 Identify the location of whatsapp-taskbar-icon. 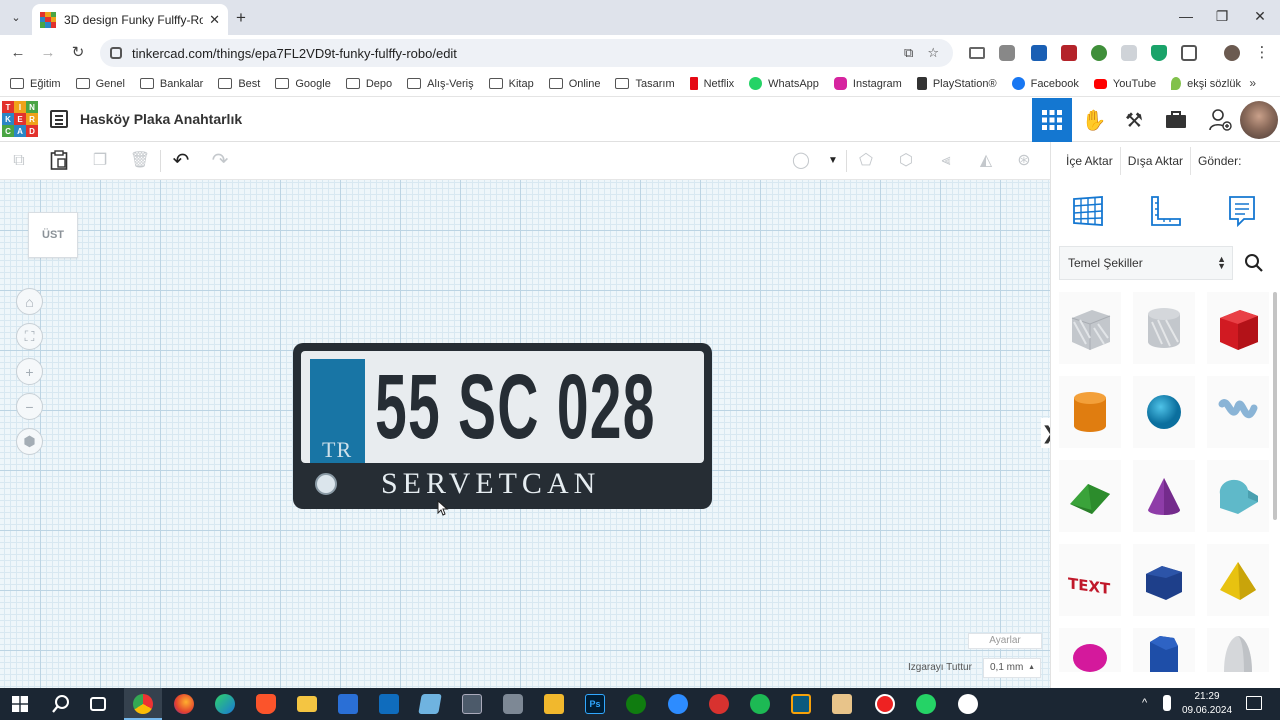
(926, 704).